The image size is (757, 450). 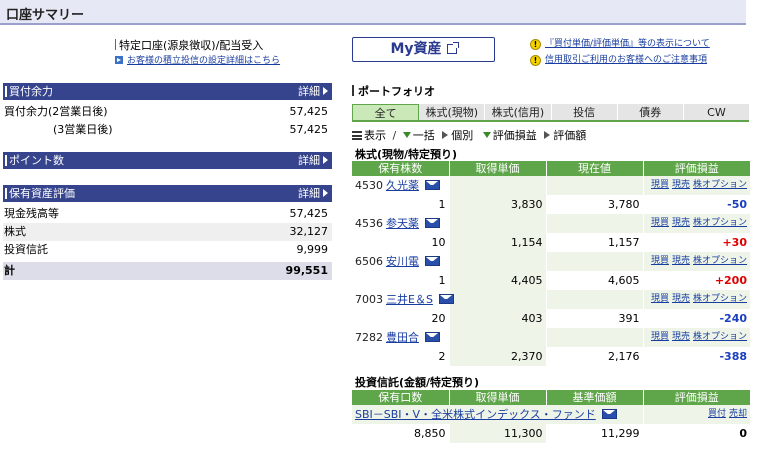 I want to click on divider, so click(x=115, y=44).